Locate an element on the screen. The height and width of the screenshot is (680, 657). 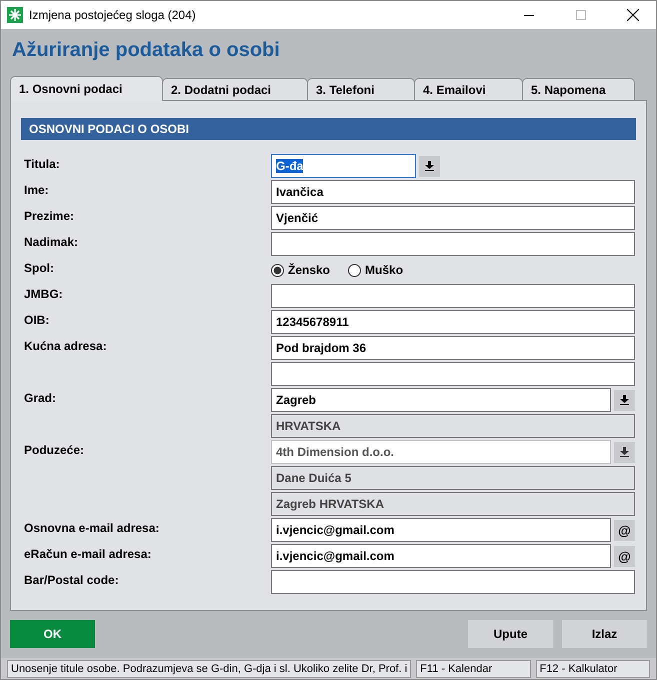
radio-option: Žensko is located at coordinates (300, 270).